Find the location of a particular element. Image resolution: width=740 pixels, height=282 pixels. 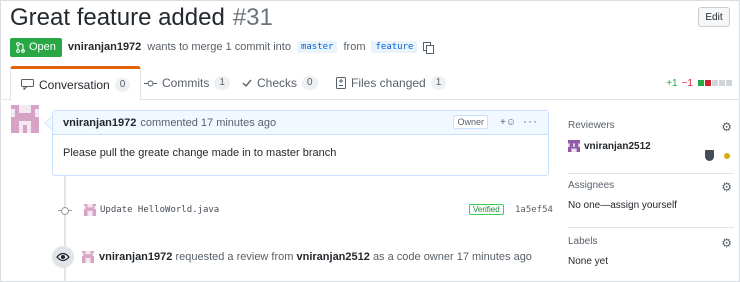

event-actor: vniranjan1972 is located at coordinates (135, 257).